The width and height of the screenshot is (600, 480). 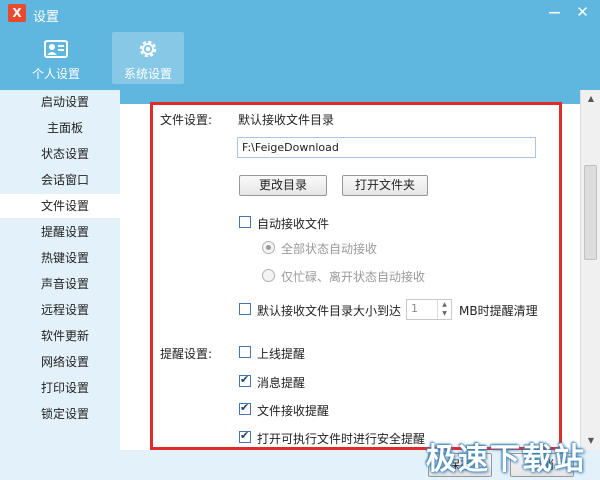 I want to click on sidebar-item-print: 打印设置, so click(x=60, y=388).